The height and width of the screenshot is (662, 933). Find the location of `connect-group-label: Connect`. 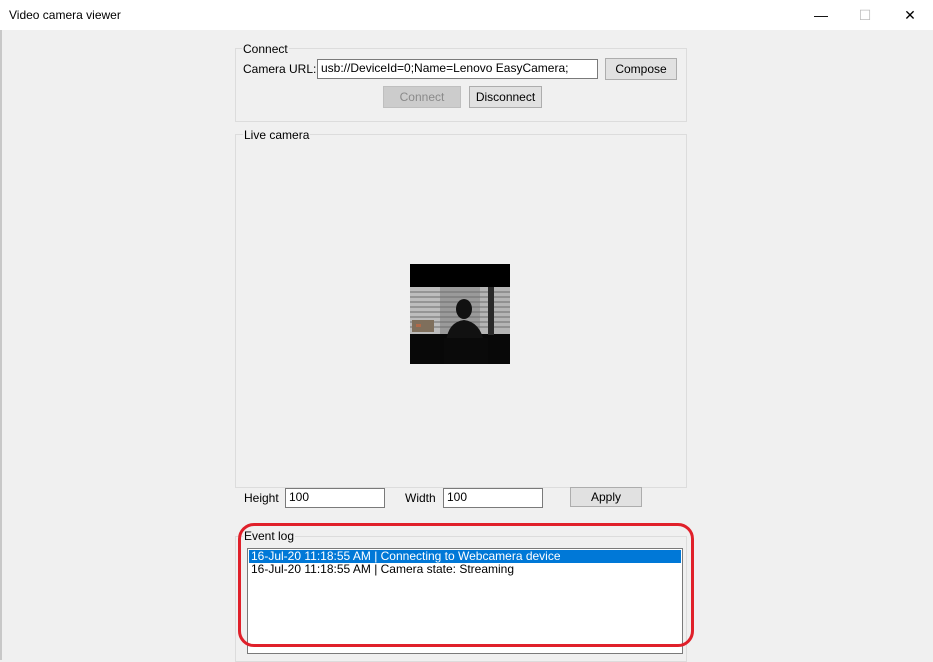

connect-group-label: Connect is located at coordinates (265, 49).